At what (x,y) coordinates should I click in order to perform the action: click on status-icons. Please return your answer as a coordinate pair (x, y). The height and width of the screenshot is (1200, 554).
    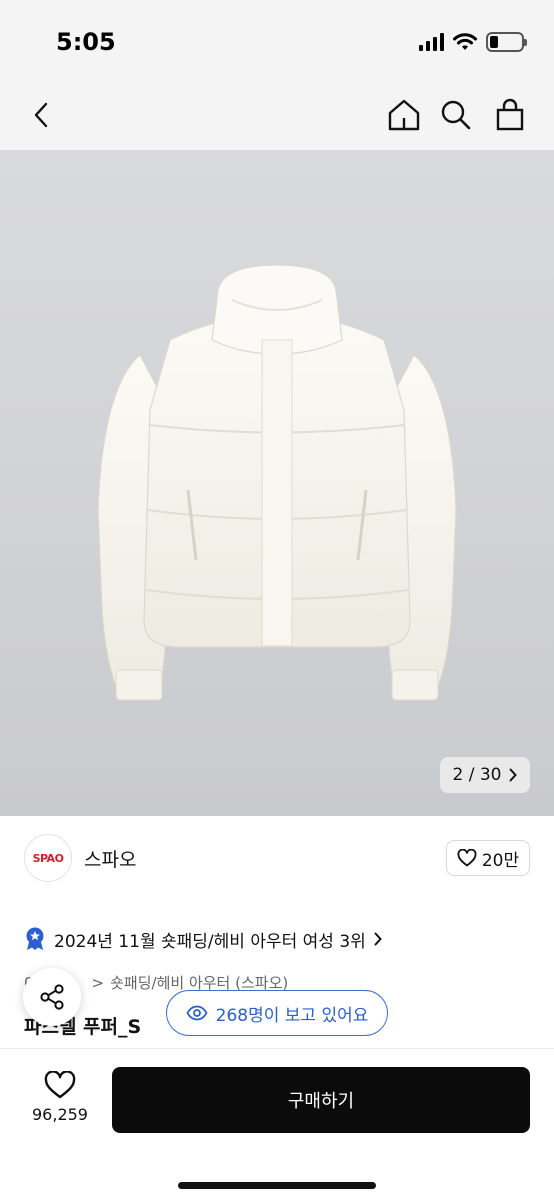
    Looking at the image, I should click on (473, 42).